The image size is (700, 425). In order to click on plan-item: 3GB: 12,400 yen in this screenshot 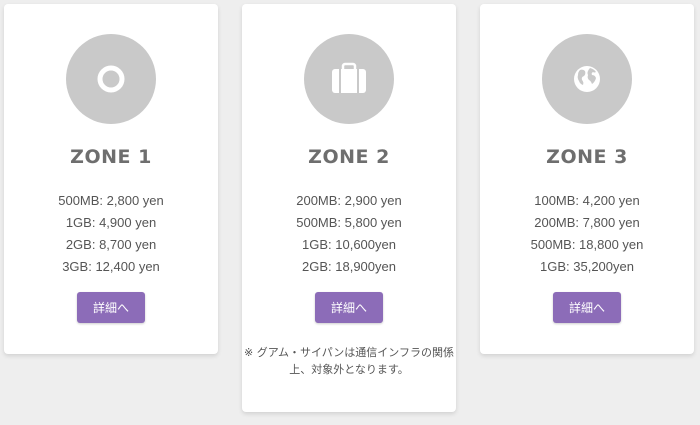, I will do `click(111, 266)`.